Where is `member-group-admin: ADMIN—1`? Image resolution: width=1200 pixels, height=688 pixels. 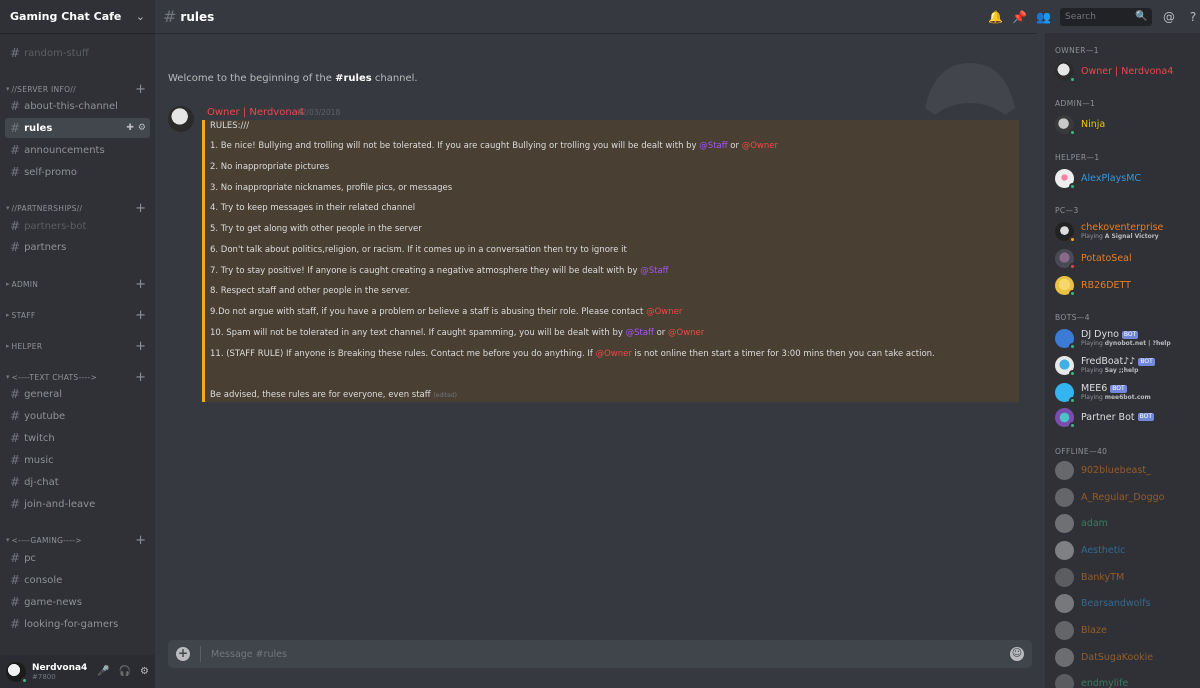 member-group-admin: ADMIN—1 is located at coordinates (1075, 103).